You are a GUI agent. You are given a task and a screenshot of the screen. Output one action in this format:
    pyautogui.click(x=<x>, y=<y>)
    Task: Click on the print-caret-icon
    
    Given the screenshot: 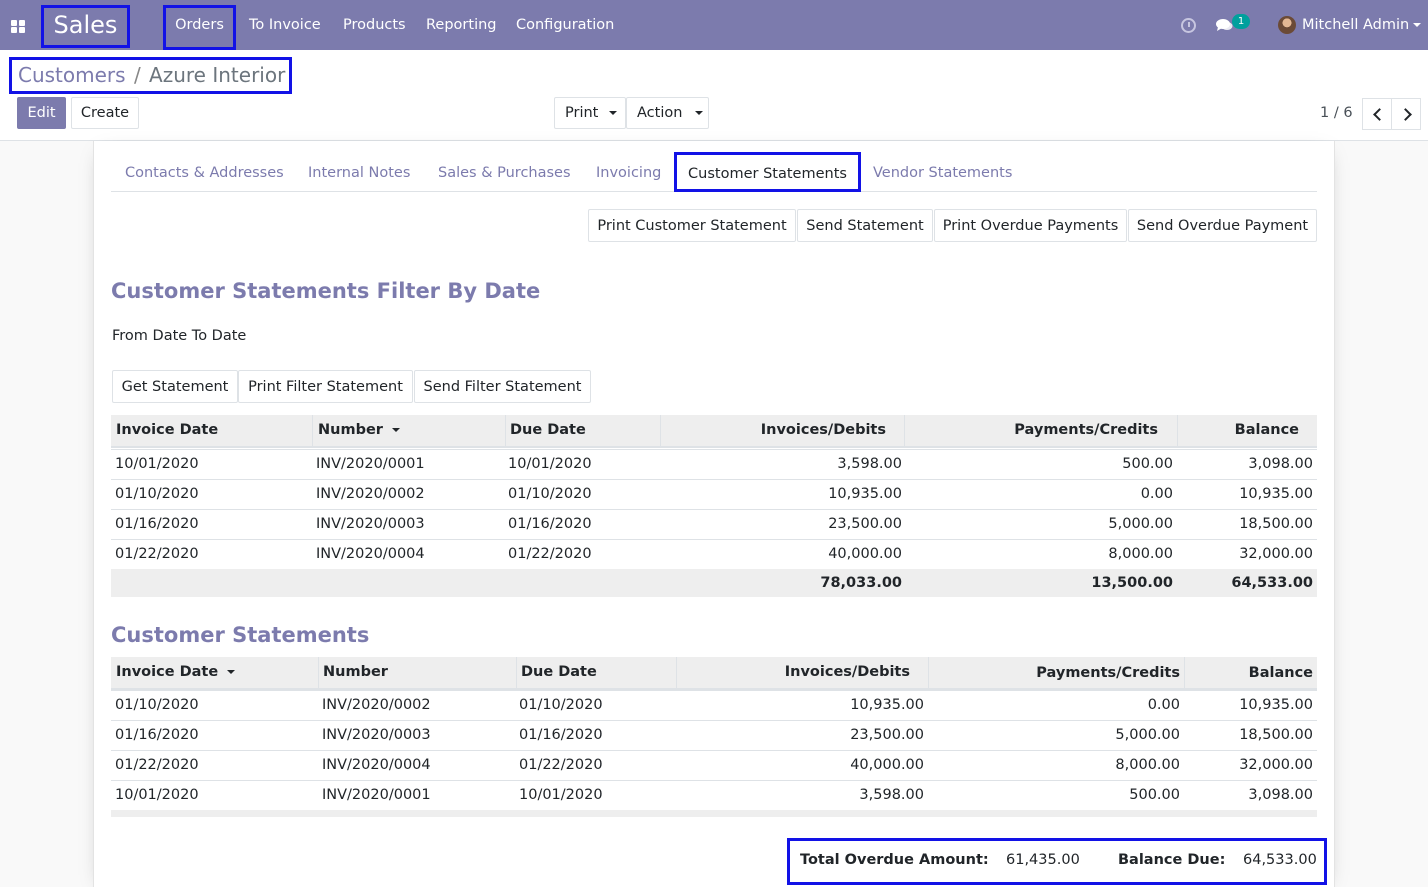 What is the action you would take?
    pyautogui.click(x=612, y=113)
    